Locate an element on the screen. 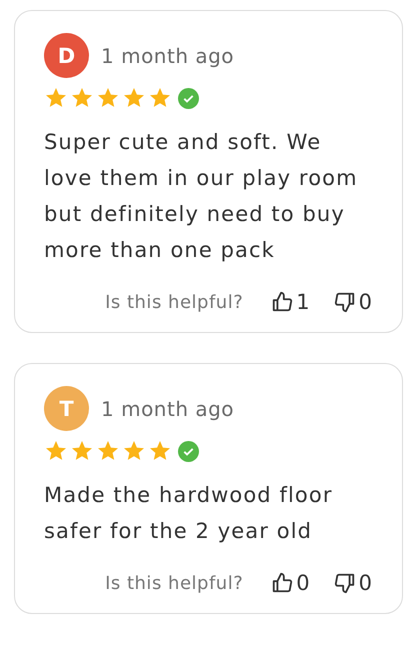  review-text: Made the hardwood floor safer for the 2 year old is located at coordinates (189, 513).